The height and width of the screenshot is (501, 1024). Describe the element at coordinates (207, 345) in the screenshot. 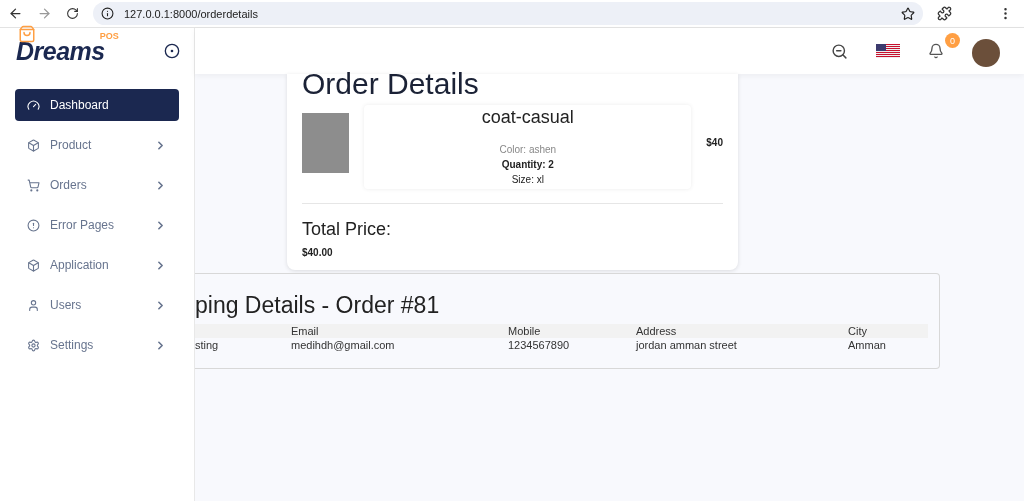

I see `table-cell-text: sting` at that location.